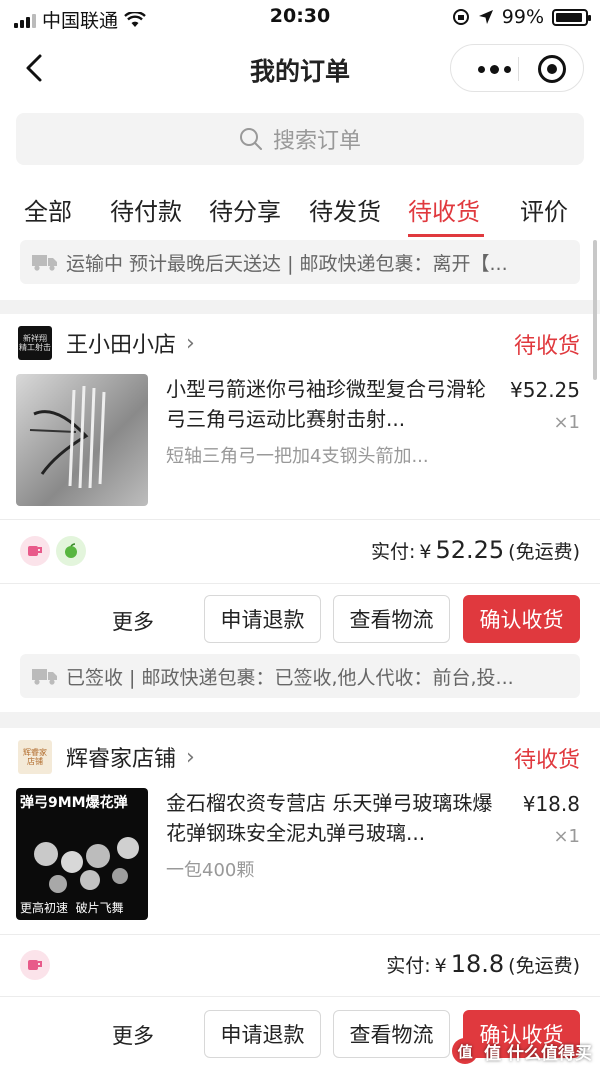 Image resolution: width=600 pixels, height=1068 pixels. Describe the element at coordinates (121, 345) in the screenshot. I see `shop-name: 王小田小店` at that location.